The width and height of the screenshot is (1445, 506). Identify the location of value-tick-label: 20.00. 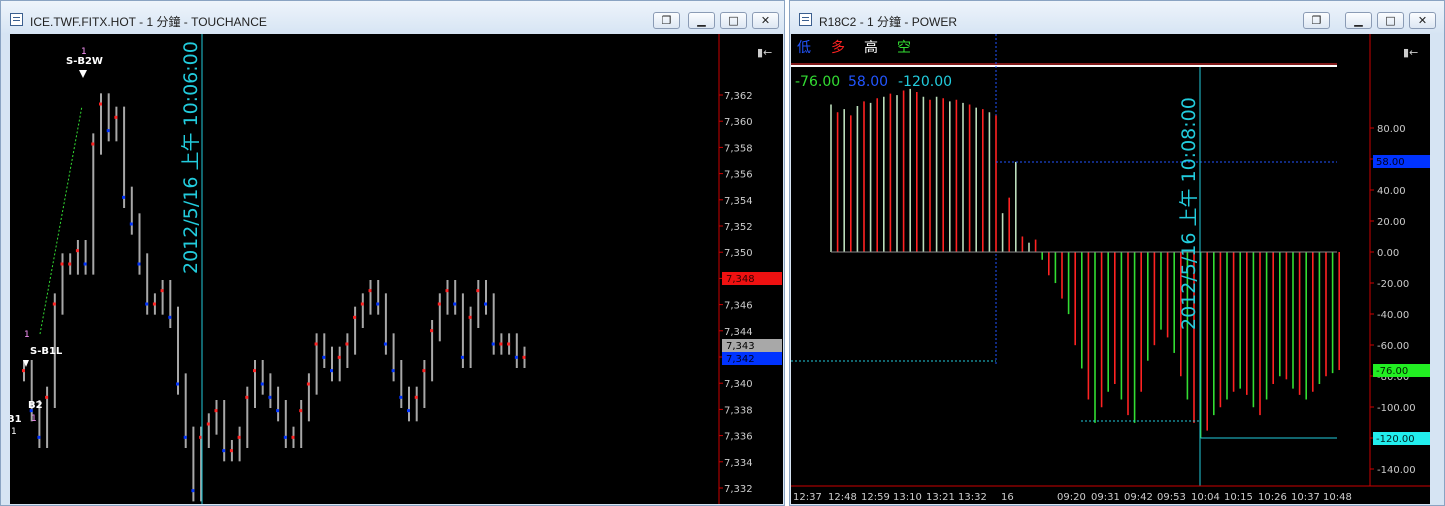
(1391, 222).